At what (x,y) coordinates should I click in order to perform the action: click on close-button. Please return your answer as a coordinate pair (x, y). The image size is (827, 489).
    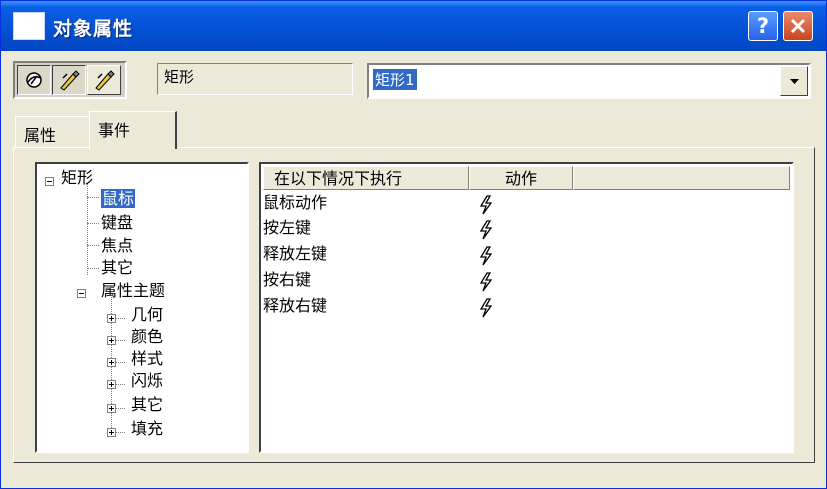
    Looking at the image, I should click on (798, 26).